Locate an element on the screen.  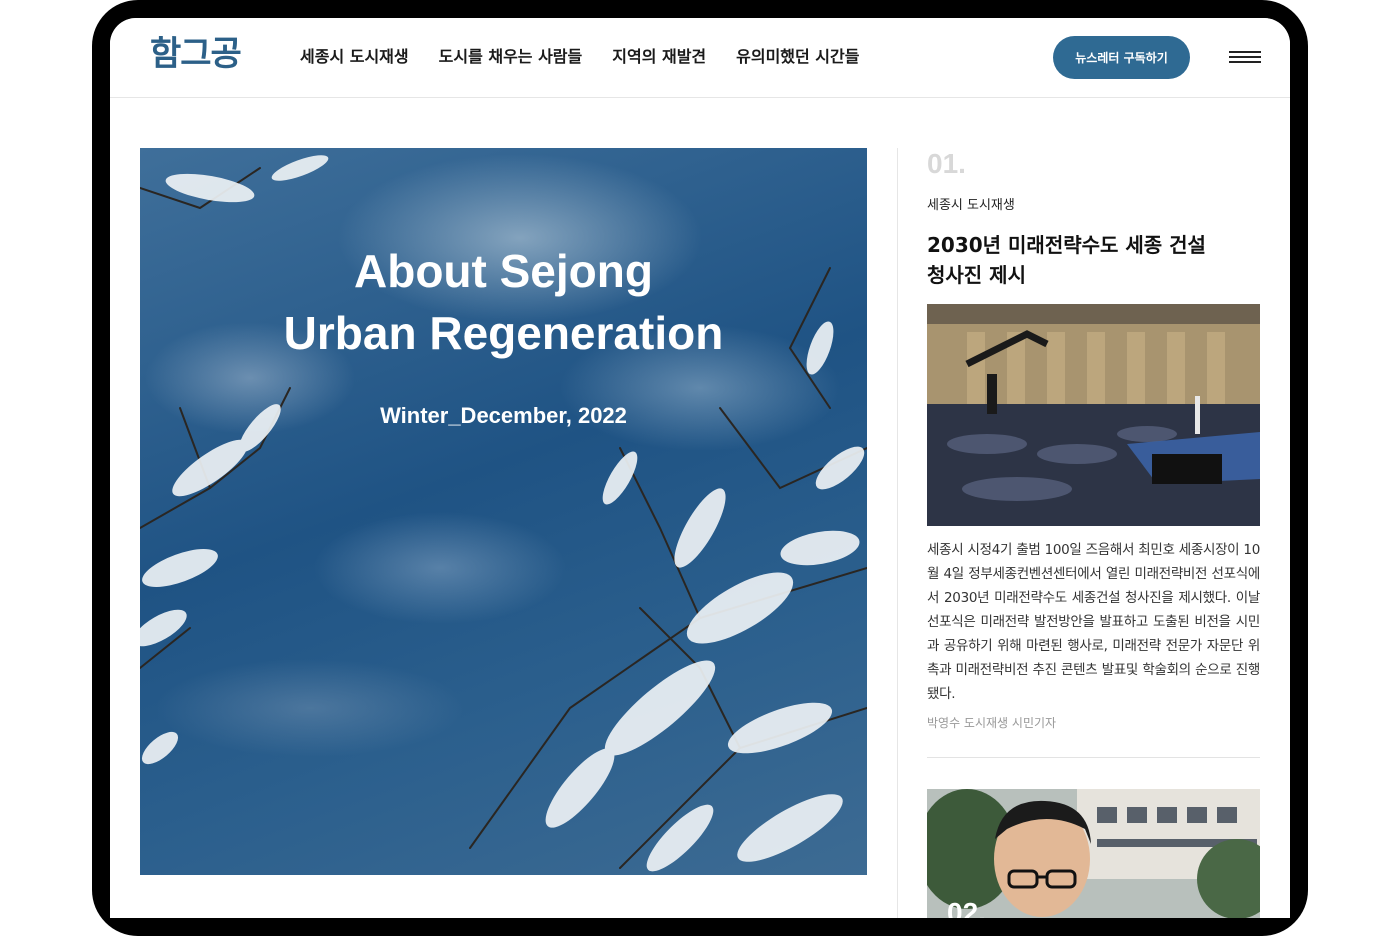
article-title-line-1: 2030년 미래전략수도 세종 건설 is located at coordinates (1066, 245).